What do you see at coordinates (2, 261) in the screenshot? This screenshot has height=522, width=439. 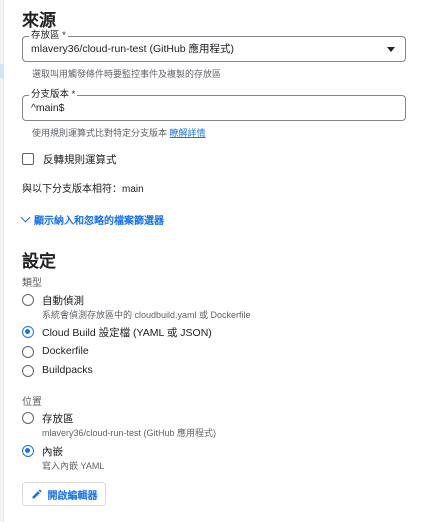 I see `side-rail` at bounding box center [2, 261].